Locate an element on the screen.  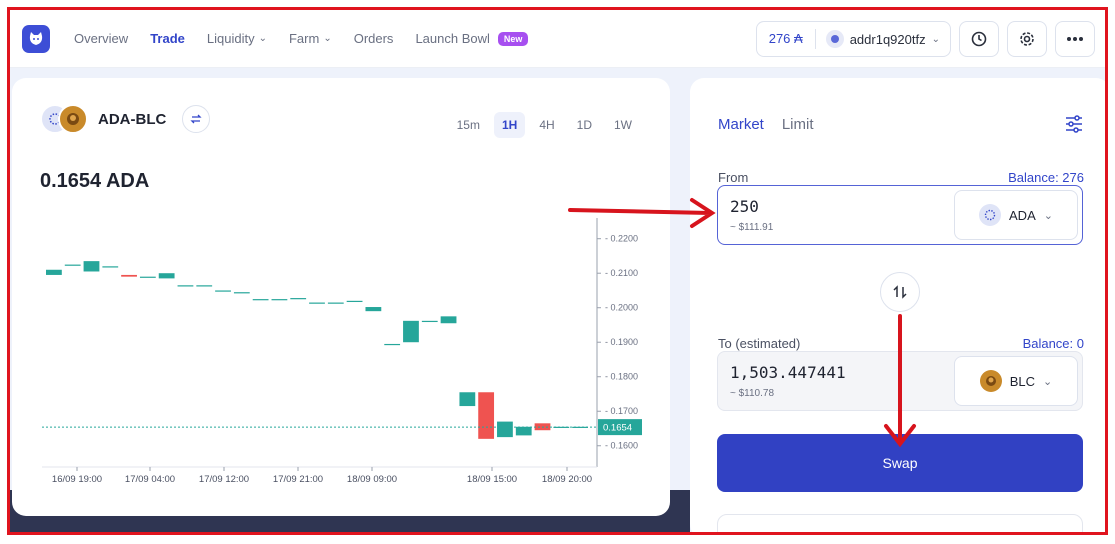
to-label: To (estimated) is located at coordinates (759, 343).